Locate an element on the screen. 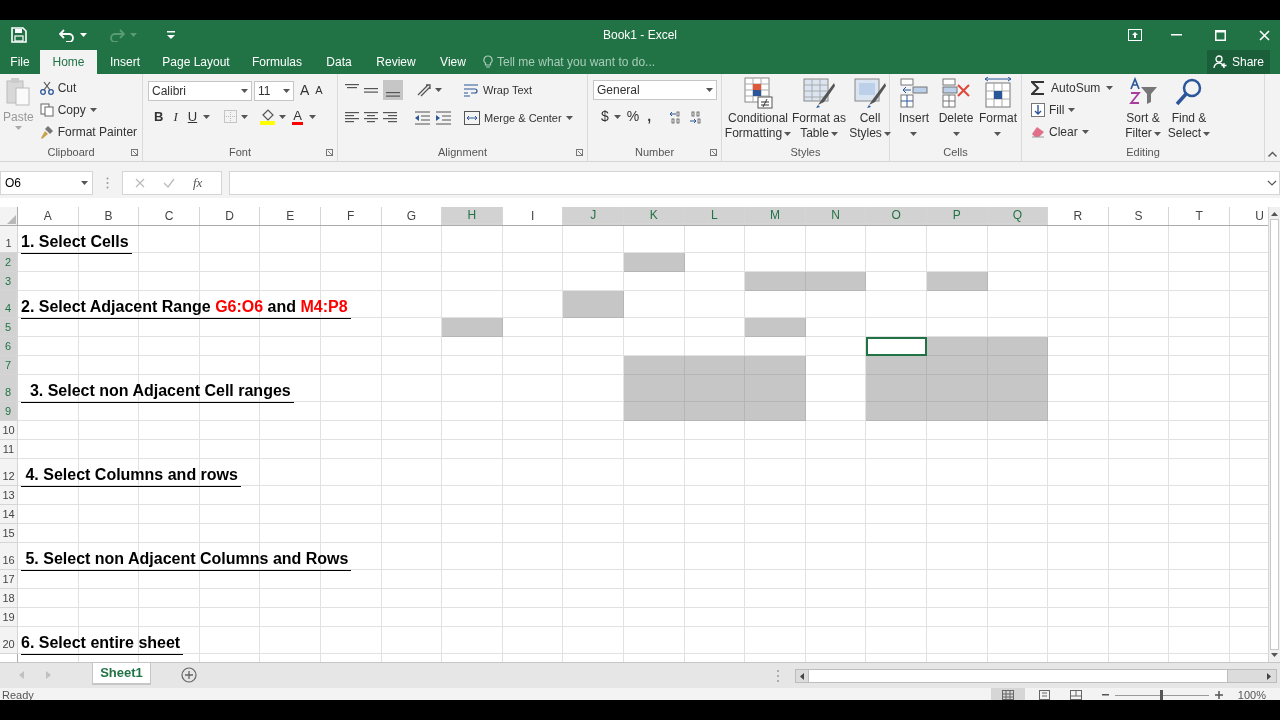 Image resolution: width=1280 pixels, height=720 pixels. ribbon-tab: Page Layout is located at coordinates (196, 62).